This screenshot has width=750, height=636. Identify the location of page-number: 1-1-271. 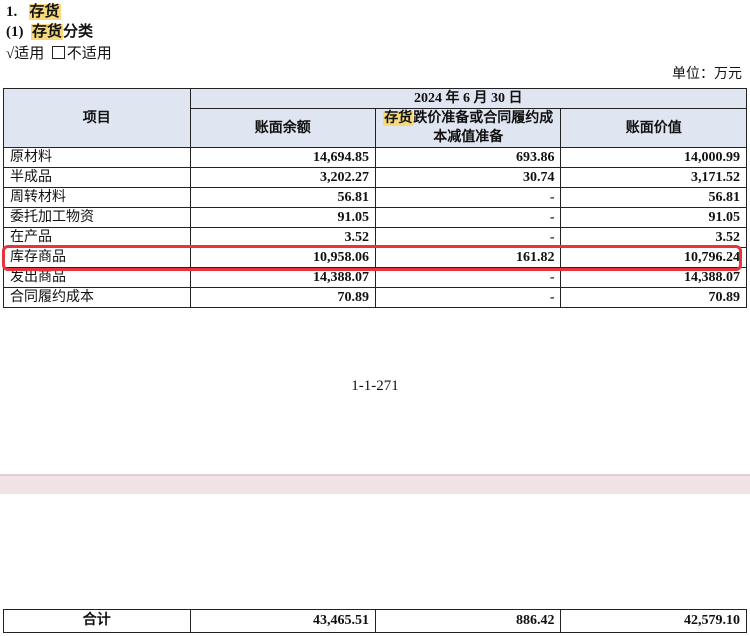
(375, 386).